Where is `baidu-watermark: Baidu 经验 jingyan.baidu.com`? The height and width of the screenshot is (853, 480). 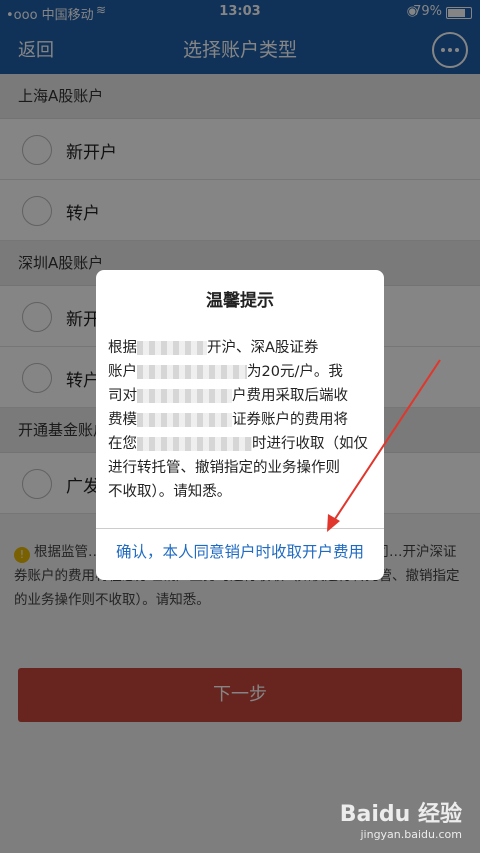 baidu-watermark: Baidu 经验 jingyan.baidu.com is located at coordinates (401, 818).